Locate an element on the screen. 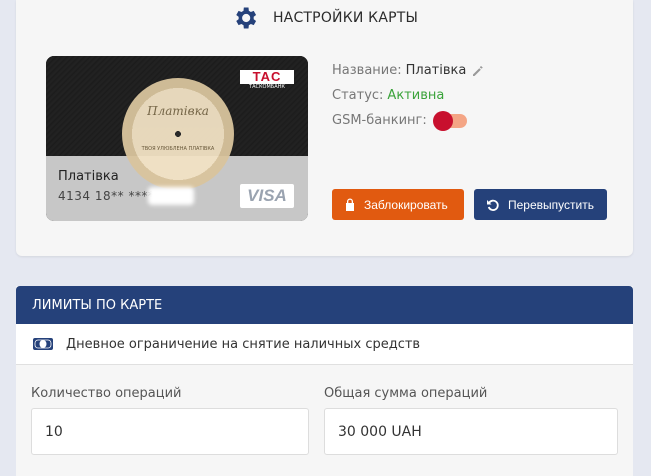 Image resolution: width=651 pixels, height=476 pixels. status-label: Статус: is located at coordinates (358, 95).